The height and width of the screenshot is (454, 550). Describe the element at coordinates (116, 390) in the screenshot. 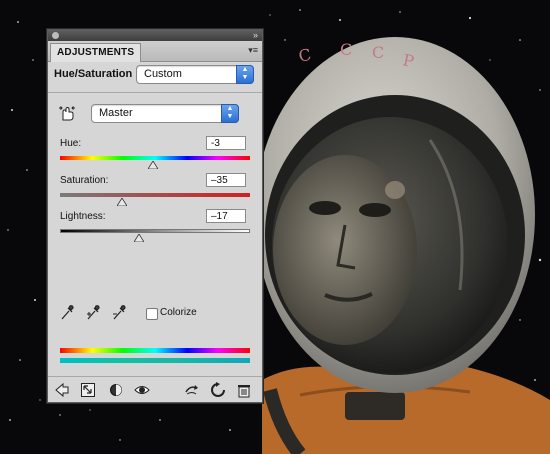

I see `clip-layer-icon` at that location.